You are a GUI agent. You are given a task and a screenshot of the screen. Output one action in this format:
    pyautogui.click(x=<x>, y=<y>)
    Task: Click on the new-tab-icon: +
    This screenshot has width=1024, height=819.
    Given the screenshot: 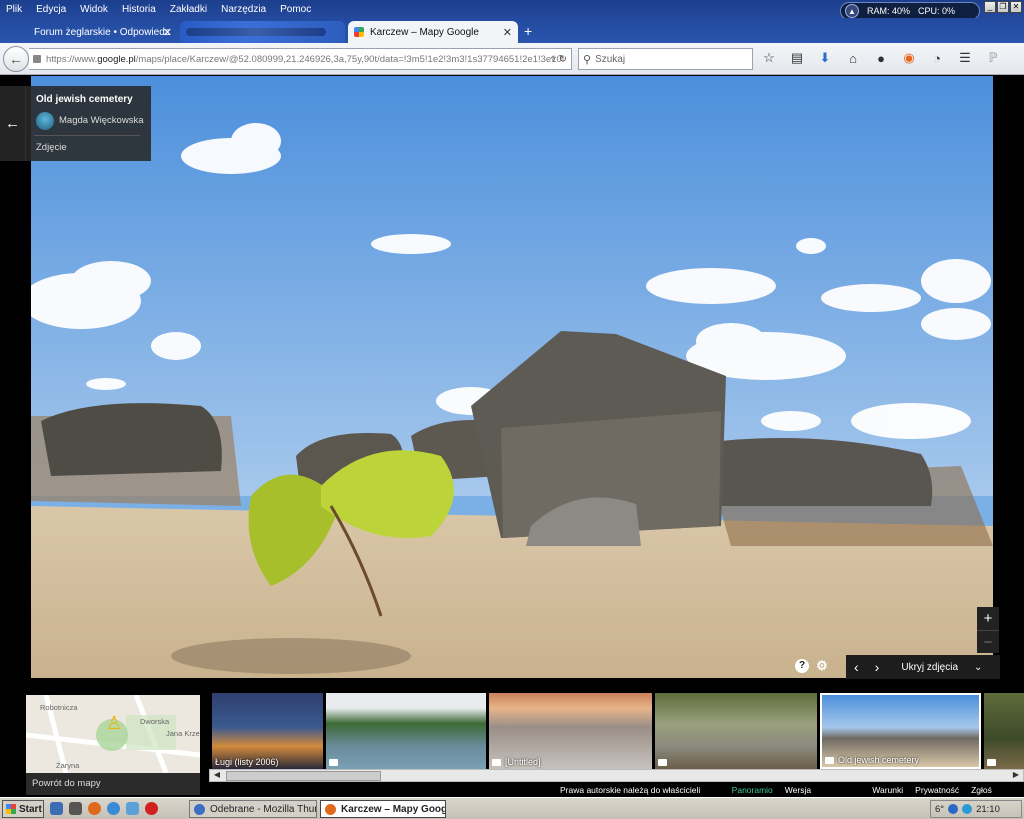 What is the action you would take?
    pyautogui.click(x=528, y=31)
    